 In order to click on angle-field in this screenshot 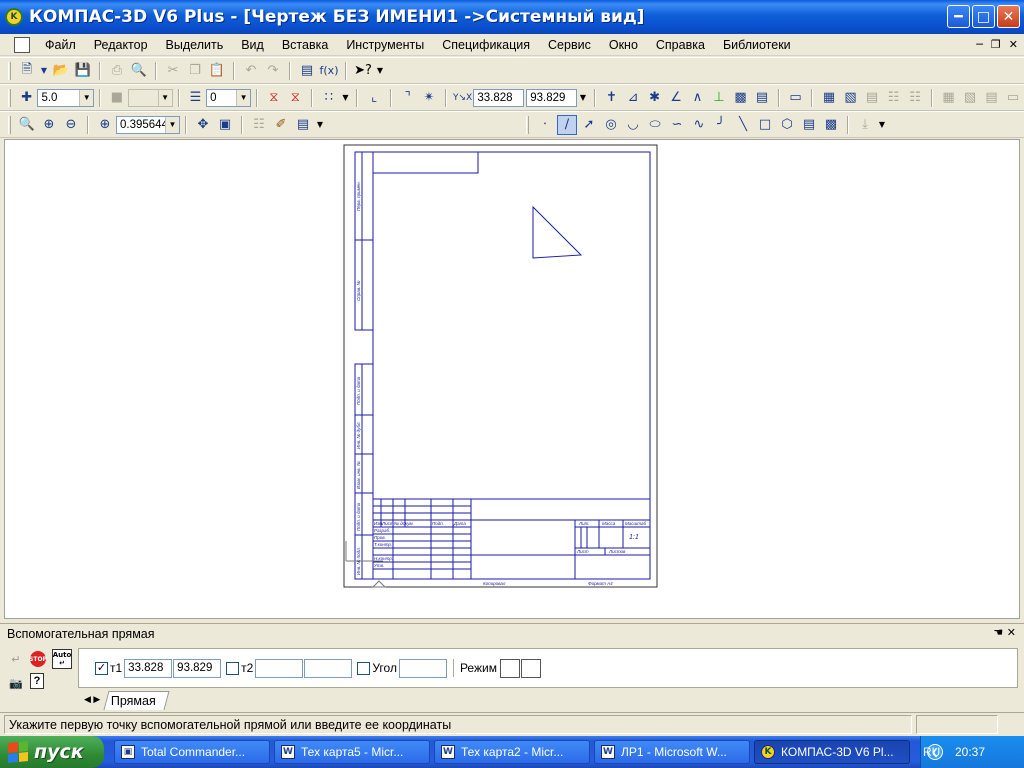, I will do `click(422, 668)`.